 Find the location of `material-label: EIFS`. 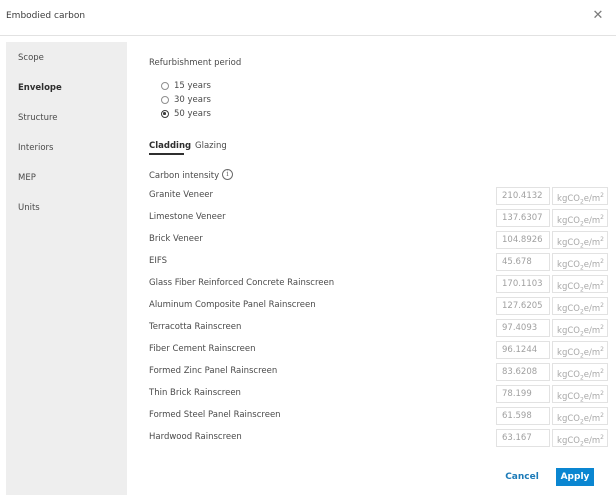

material-label: EIFS is located at coordinates (158, 261).